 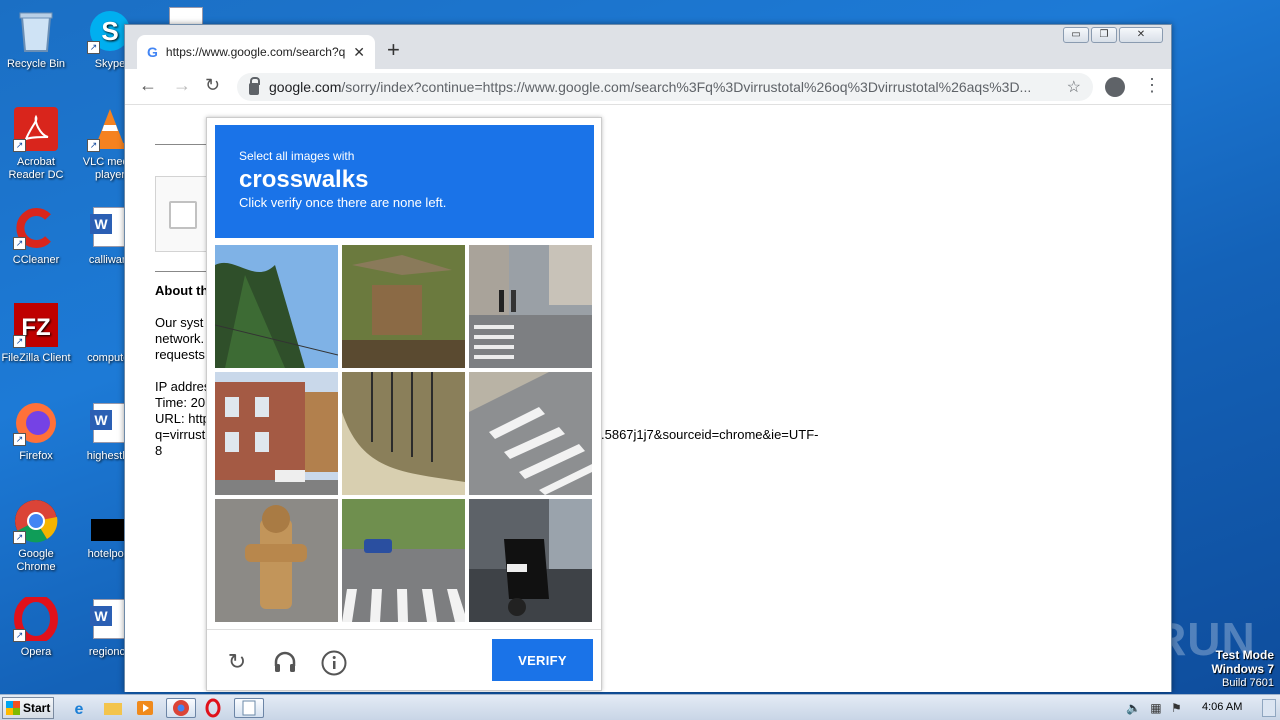 I want to click on desktop-icon-filezilla: FZ ↗ FileZilla Client, so click(x=36, y=333).